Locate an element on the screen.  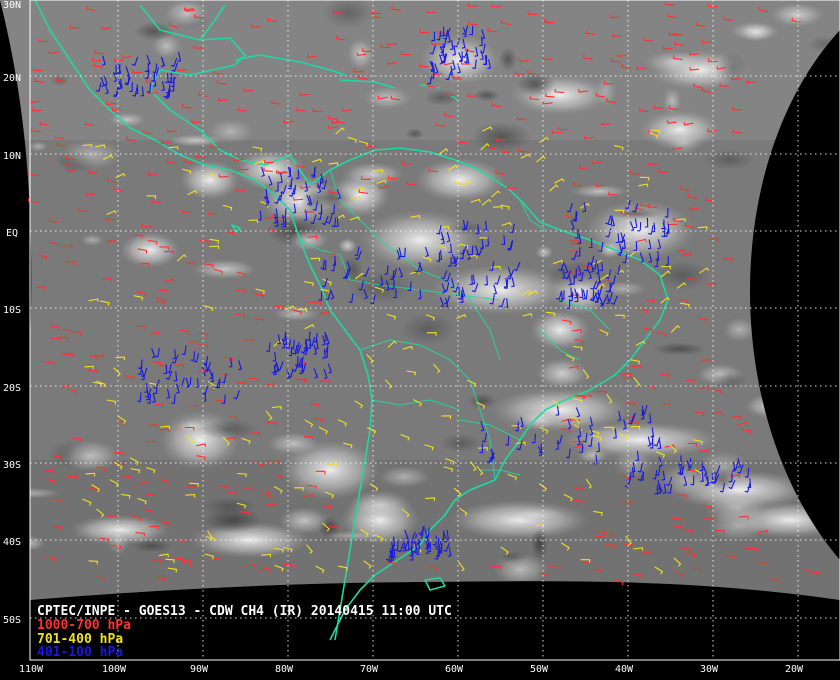
lat-label: 40S is located at coordinates (12, 542).